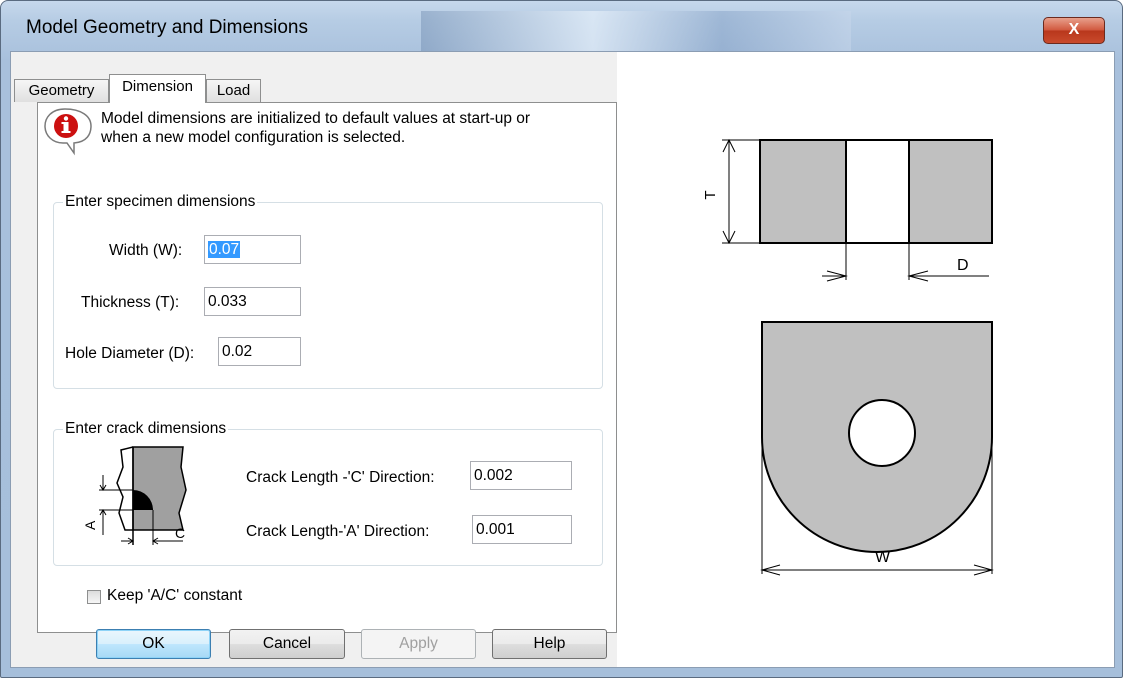  I want to click on crack-group-label: Enter crack dimensions, so click(146, 429).